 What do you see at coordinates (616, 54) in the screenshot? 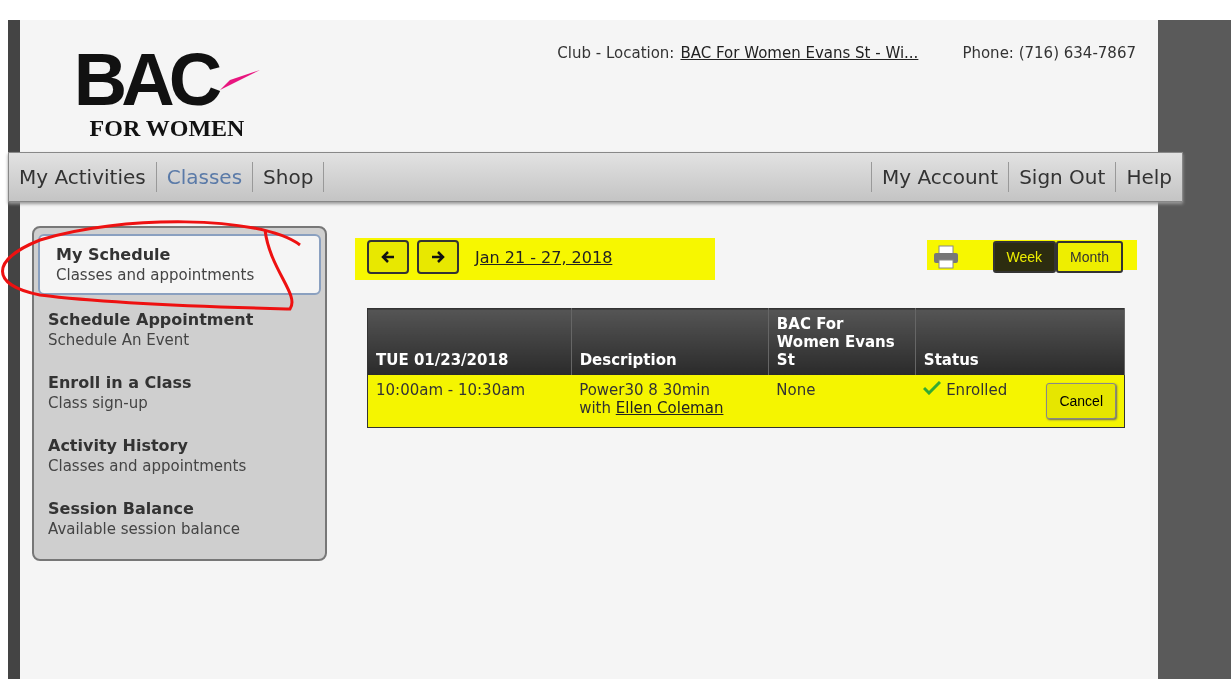
I see `location-label: Club - Location:` at bounding box center [616, 54].